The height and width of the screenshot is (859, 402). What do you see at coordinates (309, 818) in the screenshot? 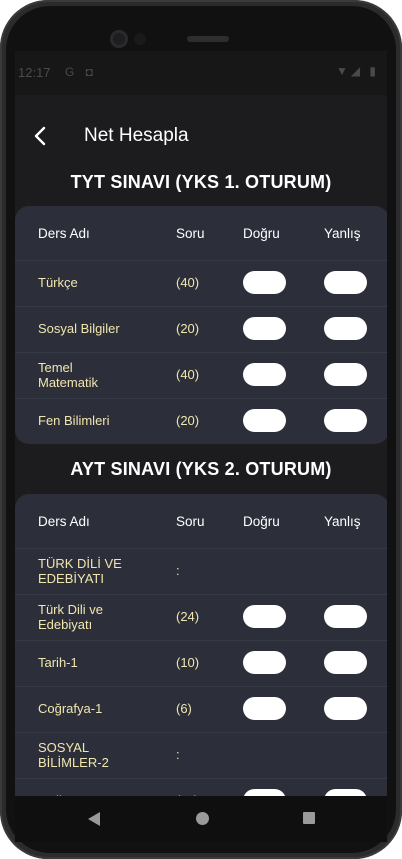
I see `nav-recents-icon` at bounding box center [309, 818].